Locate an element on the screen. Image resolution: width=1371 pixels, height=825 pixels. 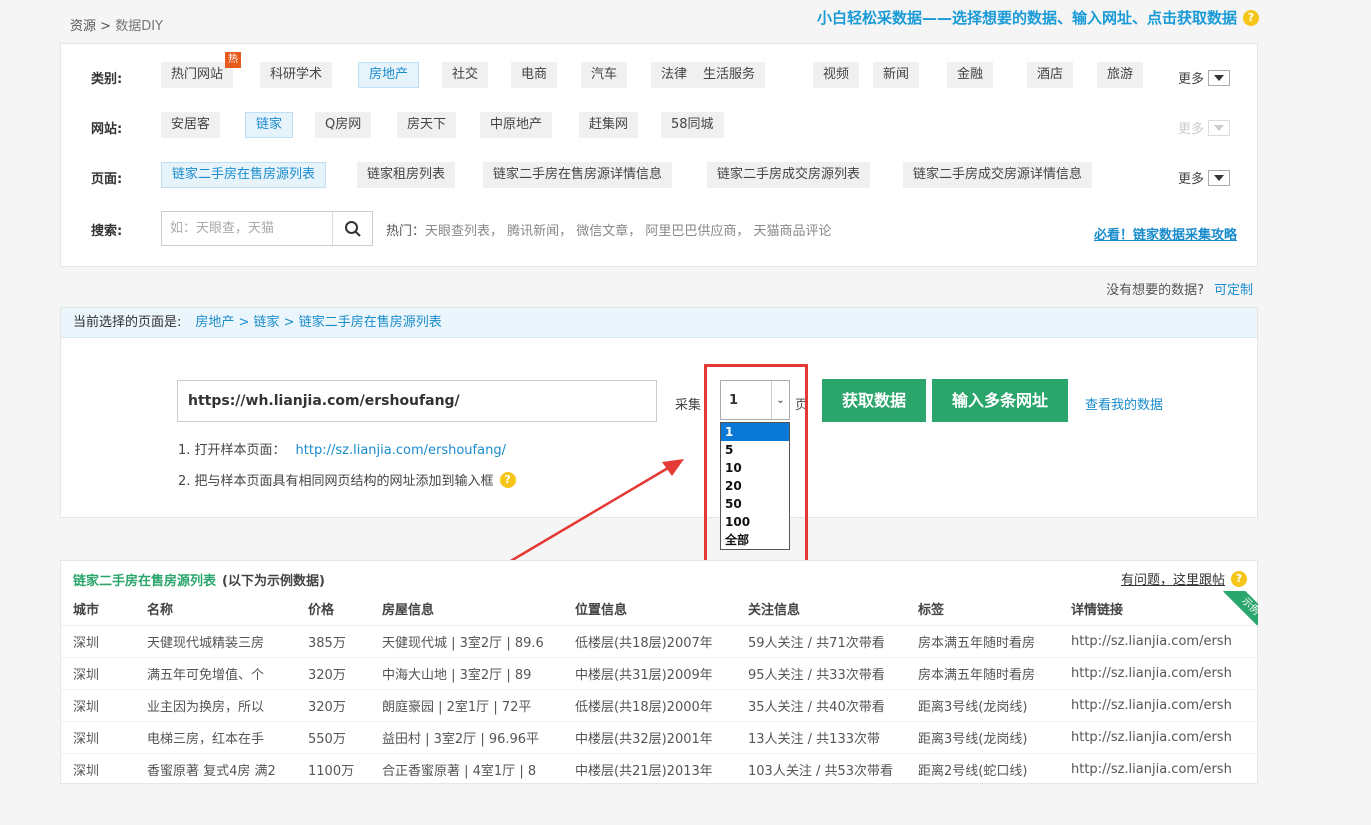
site-tag: 赶集网 is located at coordinates (609, 125).